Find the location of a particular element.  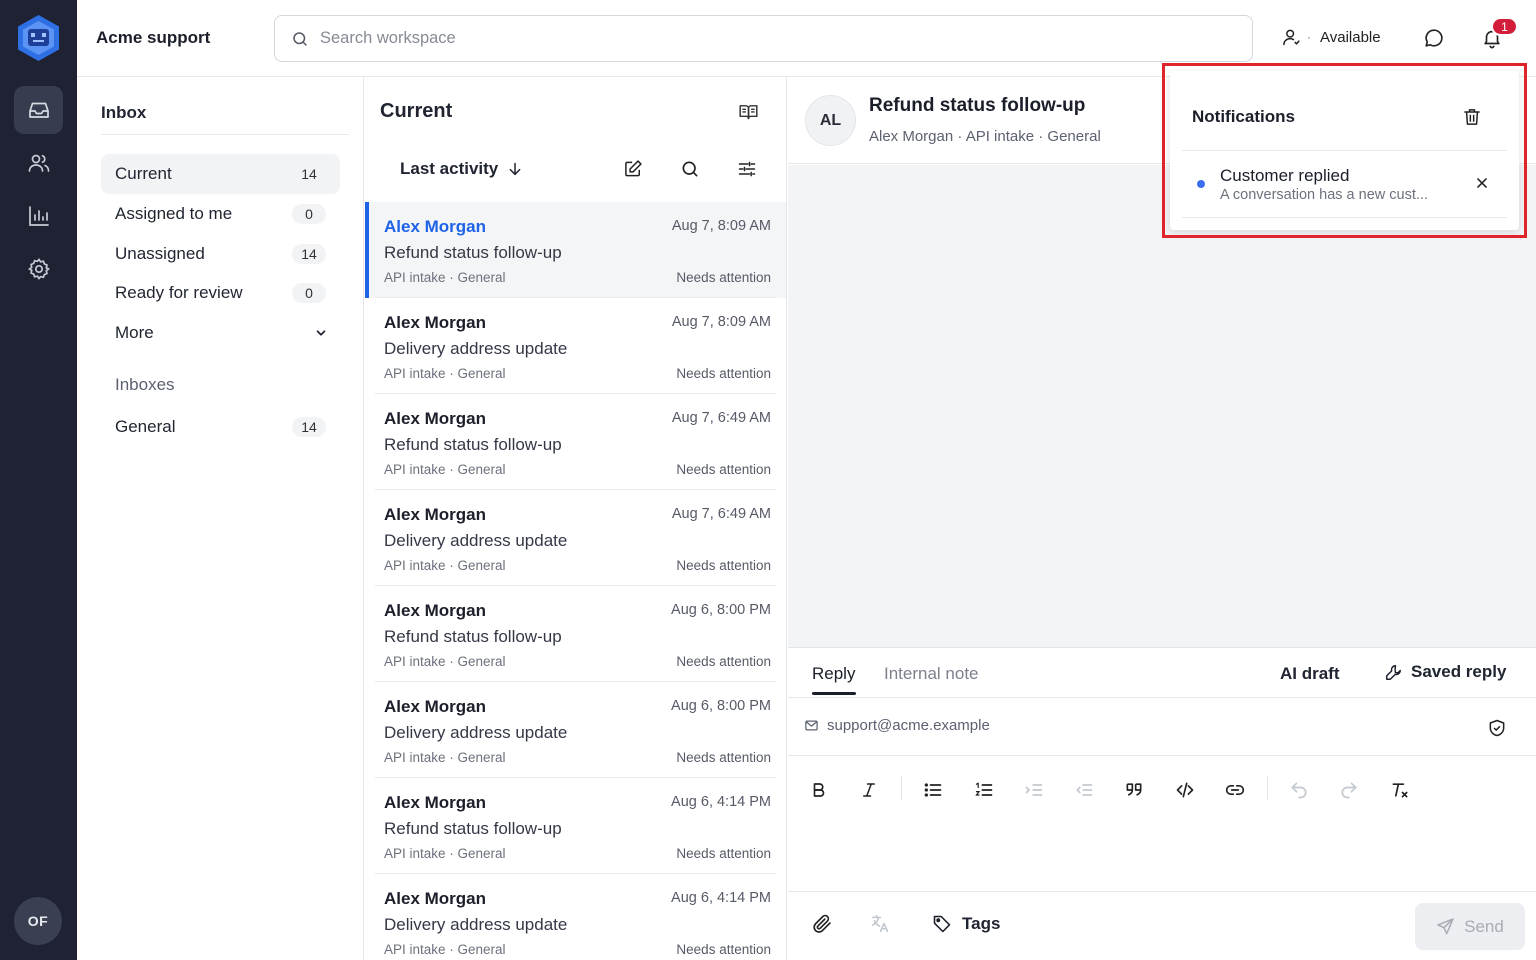

mail-icon is located at coordinates (811, 725).